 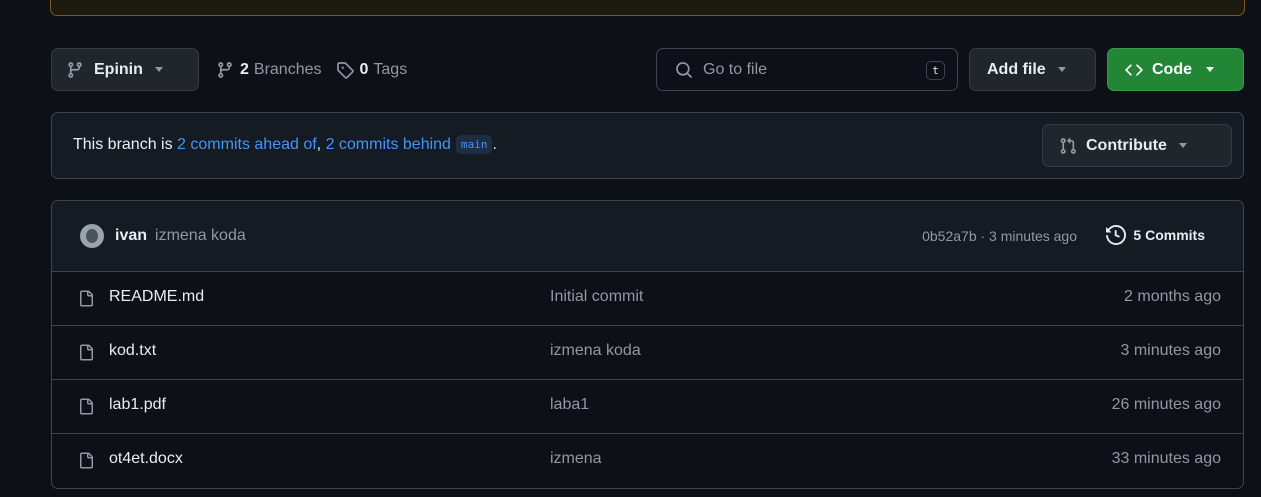 What do you see at coordinates (935, 70) in the screenshot?
I see `keyboard-shortcut-hint: t` at bounding box center [935, 70].